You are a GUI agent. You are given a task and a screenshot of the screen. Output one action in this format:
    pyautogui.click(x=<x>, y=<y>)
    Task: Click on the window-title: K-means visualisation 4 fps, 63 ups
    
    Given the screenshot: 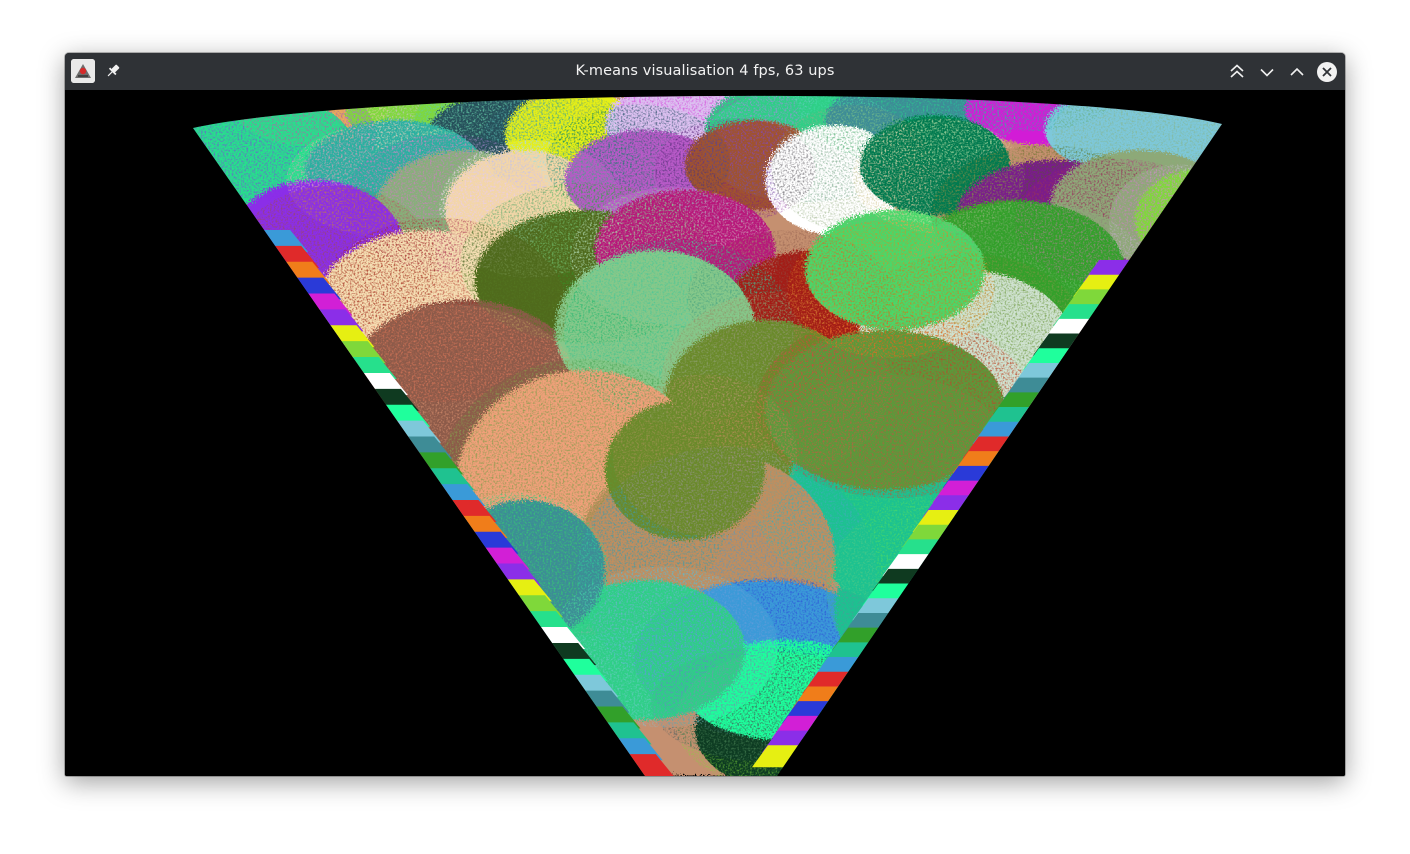 What is the action you would take?
    pyautogui.click(x=705, y=71)
    